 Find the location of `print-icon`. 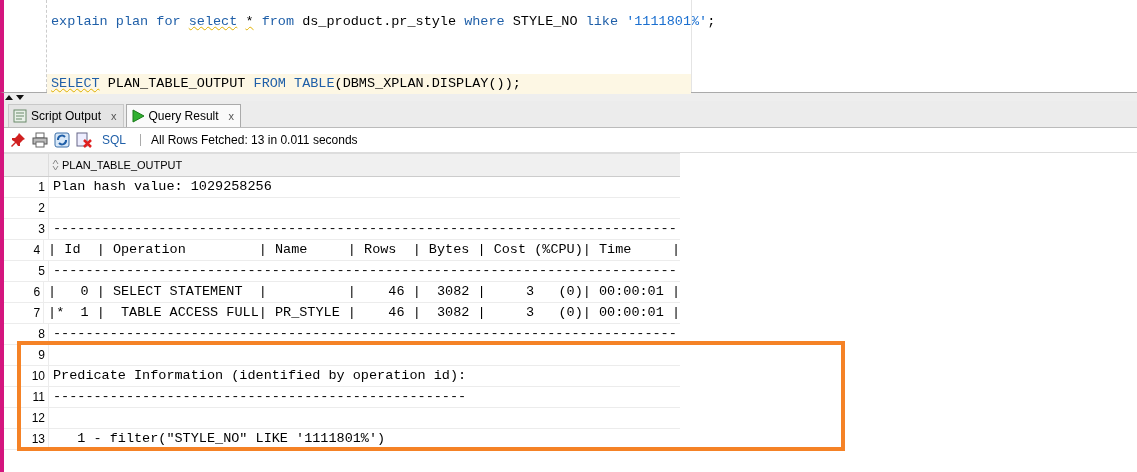

print-icon is located at coordinates (40, 140).